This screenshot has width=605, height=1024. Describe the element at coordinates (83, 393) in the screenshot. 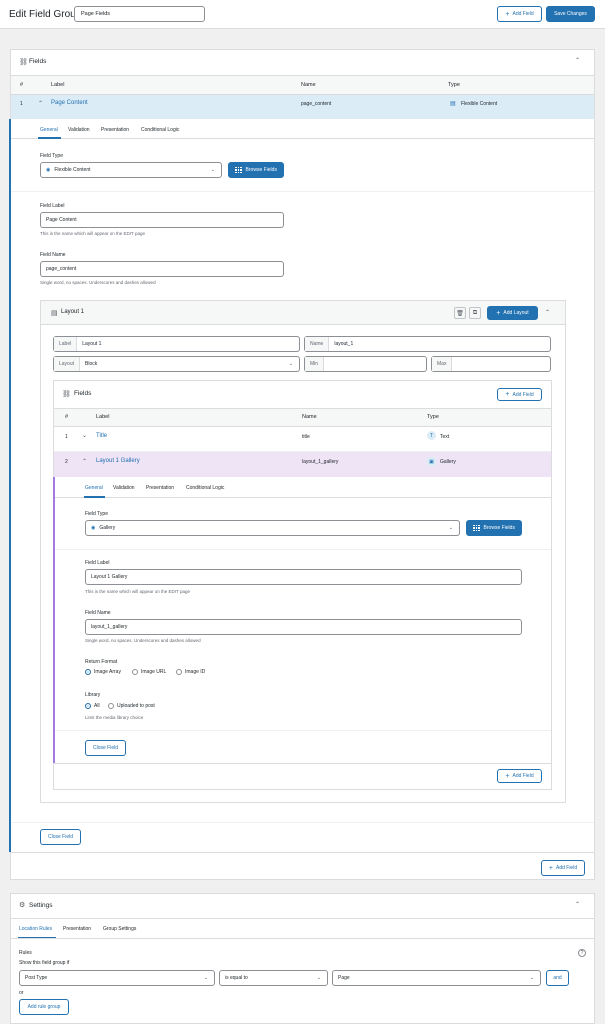

I see `sub-fields-title: Fields` at that location.